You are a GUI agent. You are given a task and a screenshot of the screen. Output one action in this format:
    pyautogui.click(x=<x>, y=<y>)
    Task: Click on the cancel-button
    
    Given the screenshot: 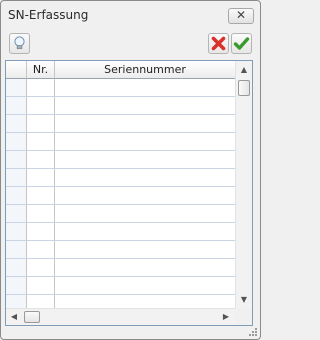 What is the action you would take?
    pyautogui.click(x=218, y=43)
    